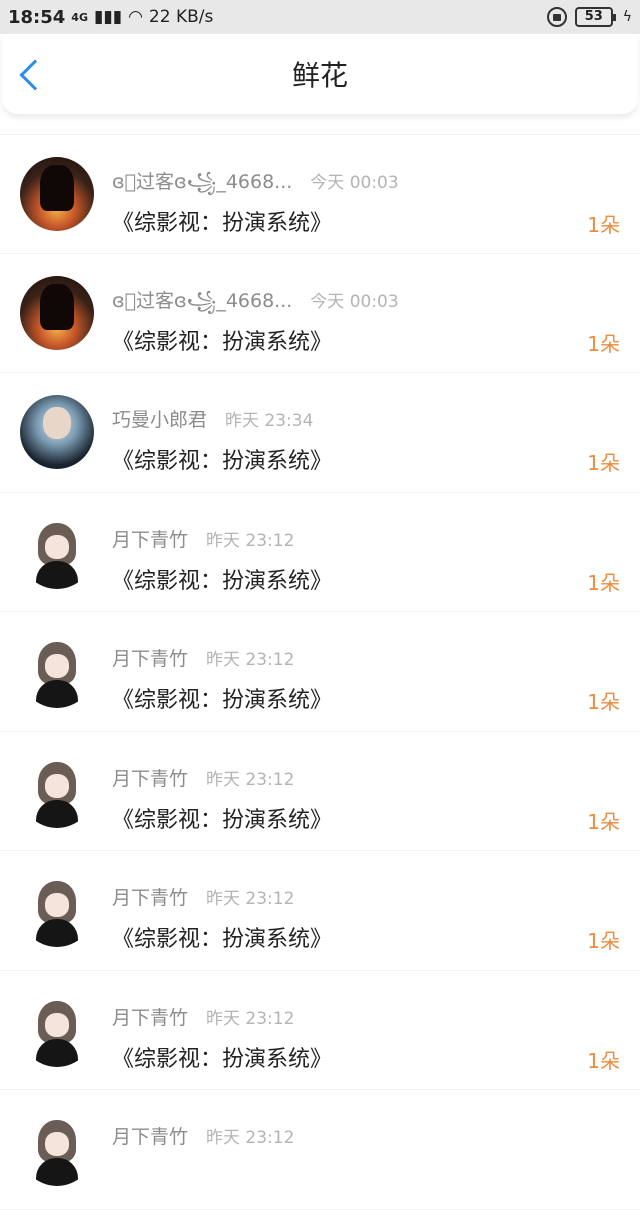  What do you see at coordinates (627, 17) in the screenshot?
I see `charging-icon: ϟ` at bounding box center [627, 17].